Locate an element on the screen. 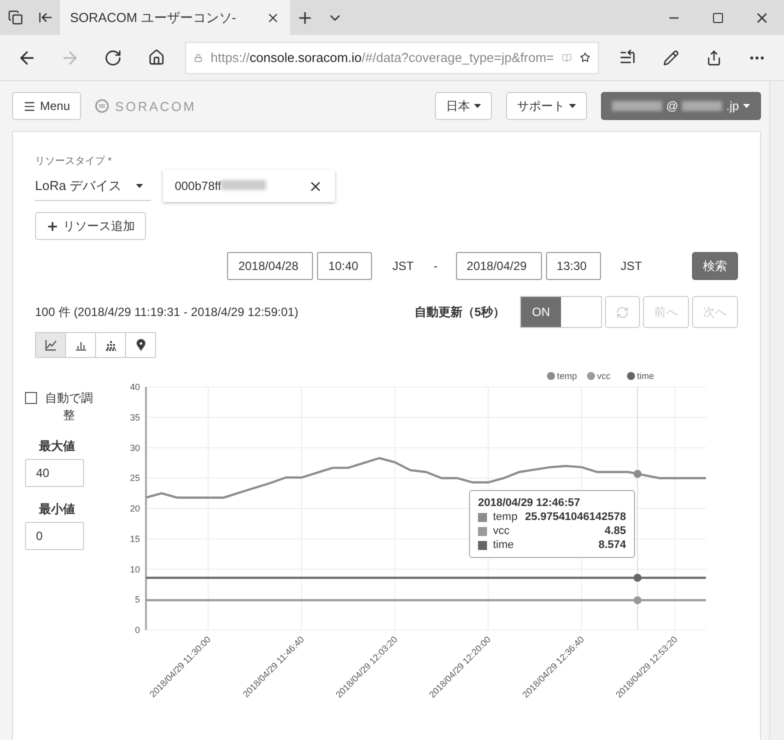 This screenshot has width=784, height=740. auto-refresh-toggle: ON is located at coordinates (561, 312).